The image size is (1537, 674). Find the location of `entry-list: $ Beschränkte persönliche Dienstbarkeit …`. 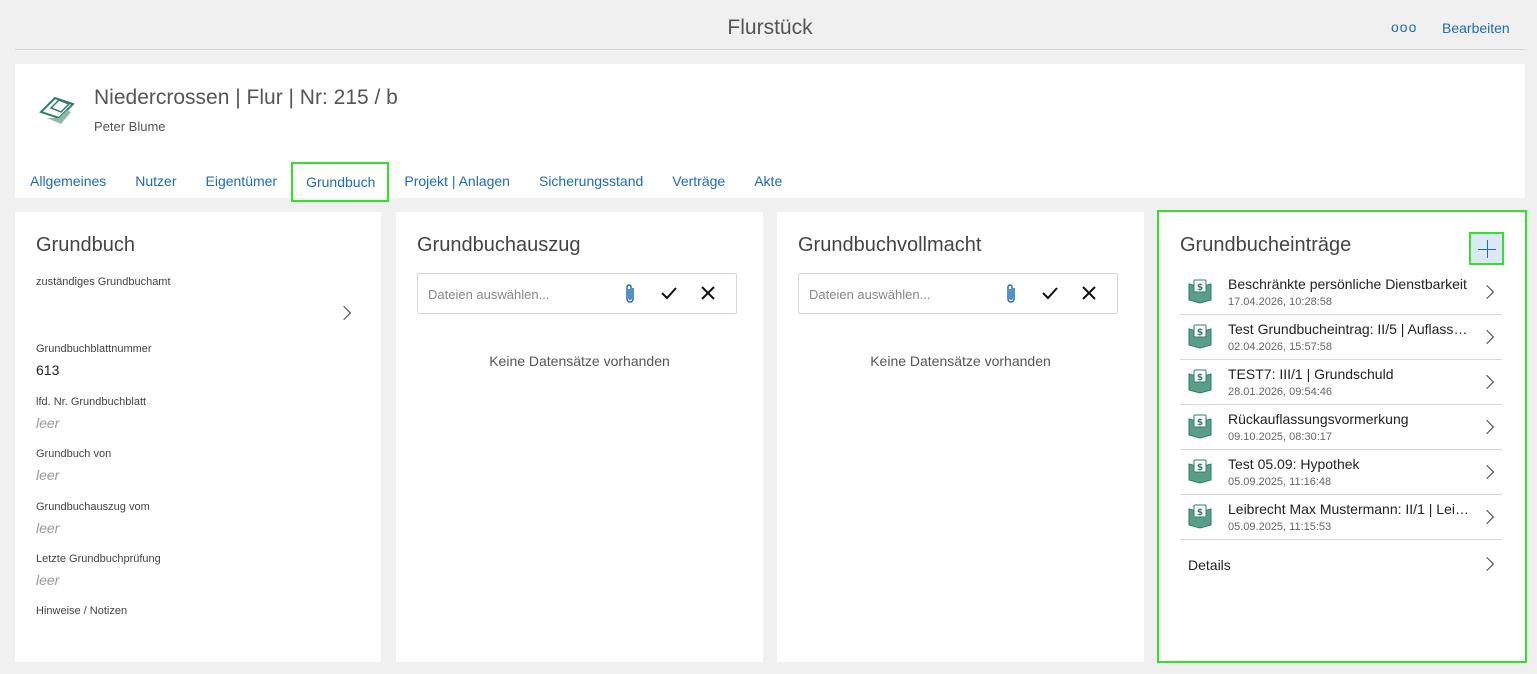

entry-list: $ Beschränkte persönliche Dienstbarkeit … is located at coordinates (1341, 429).